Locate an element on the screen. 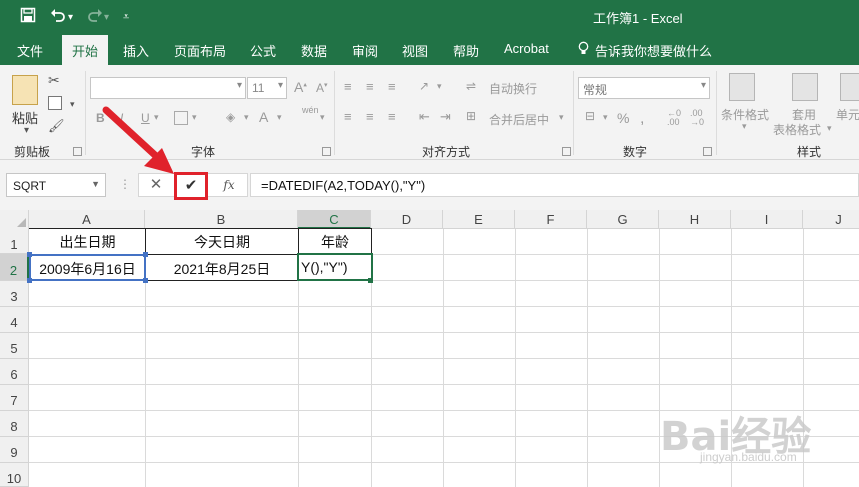 The height and width of the screenshot is (487, 859). cell-b1: 今天日期 is located at coordinates (222, 242).